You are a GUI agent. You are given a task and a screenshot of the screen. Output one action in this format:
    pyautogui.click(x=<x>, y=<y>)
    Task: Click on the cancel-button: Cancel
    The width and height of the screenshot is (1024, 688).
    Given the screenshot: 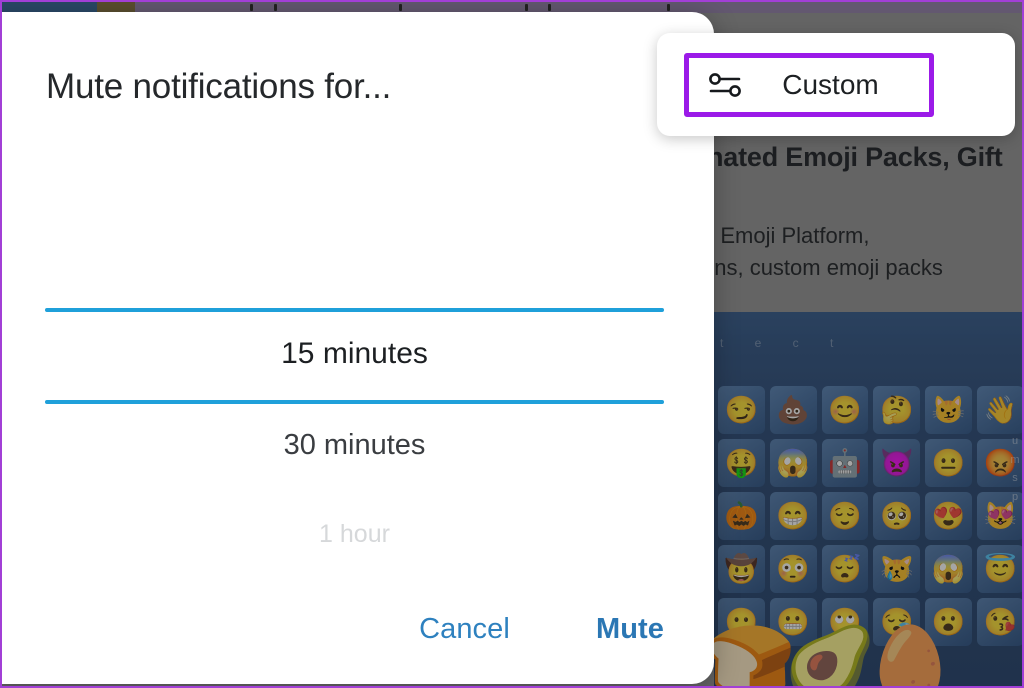 What is the action you would take?
    pyautogui.click(x=464, y=629)
    